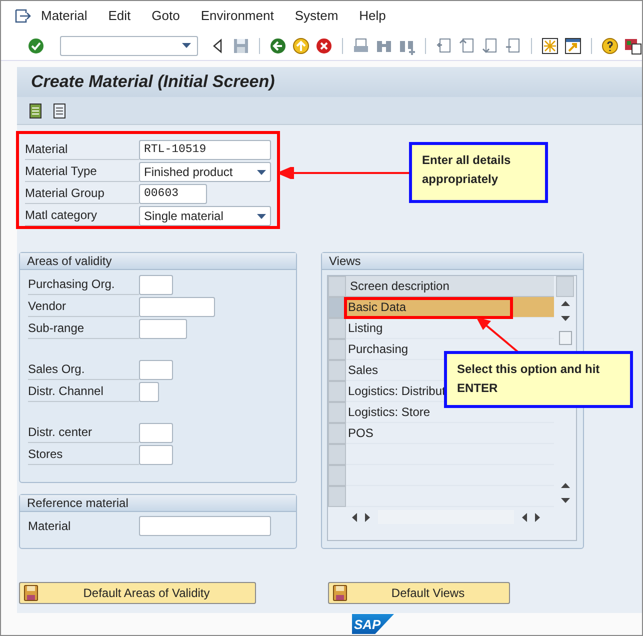  What do you see at coordinates (345, 261) in the screenshot?
I see `panel-title: Views` at bounding box center [345, 261].